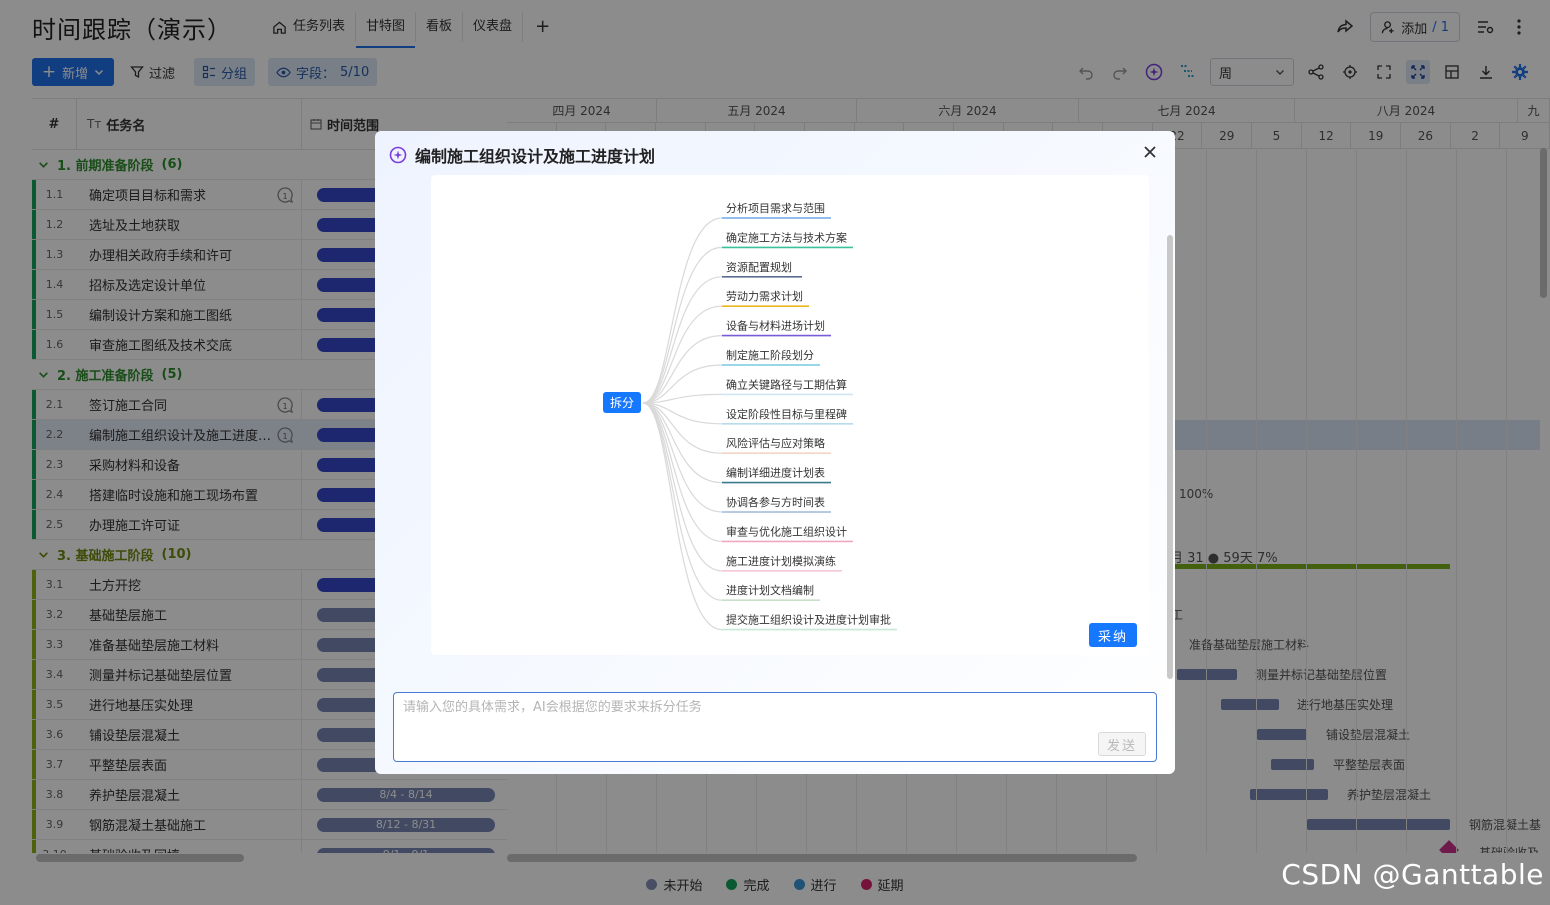 Image resolution: width=1550 pixels, height=905 pixels. Describe the element at coordinates (1412, 874) in the screenshot. I see `watermark: CSDN @Ganttable` at that location.